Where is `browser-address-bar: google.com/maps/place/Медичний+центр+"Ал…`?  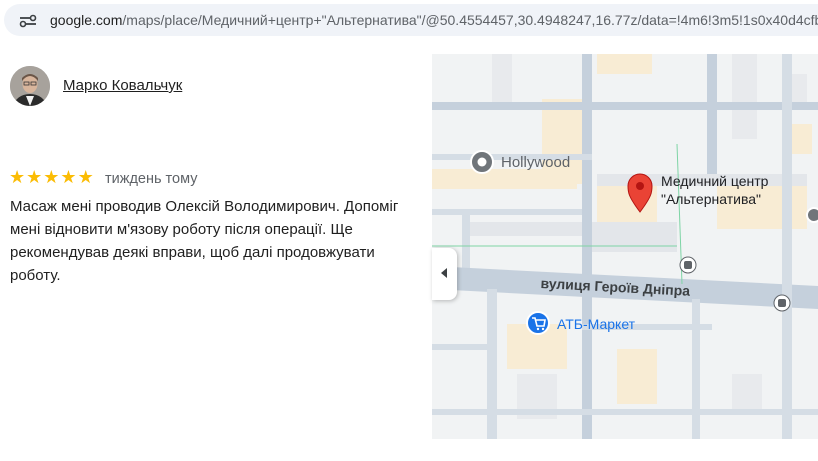
browser-address-bar: google.com/maps/place/Медичний+центр+"Ал… is located at coordinates (409, 20).